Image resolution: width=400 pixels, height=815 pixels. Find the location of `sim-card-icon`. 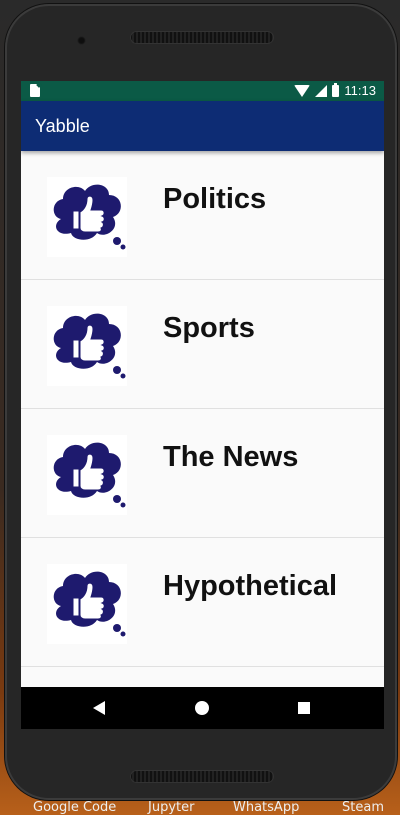

sim-card-icon is located at coordinates (35, 90).